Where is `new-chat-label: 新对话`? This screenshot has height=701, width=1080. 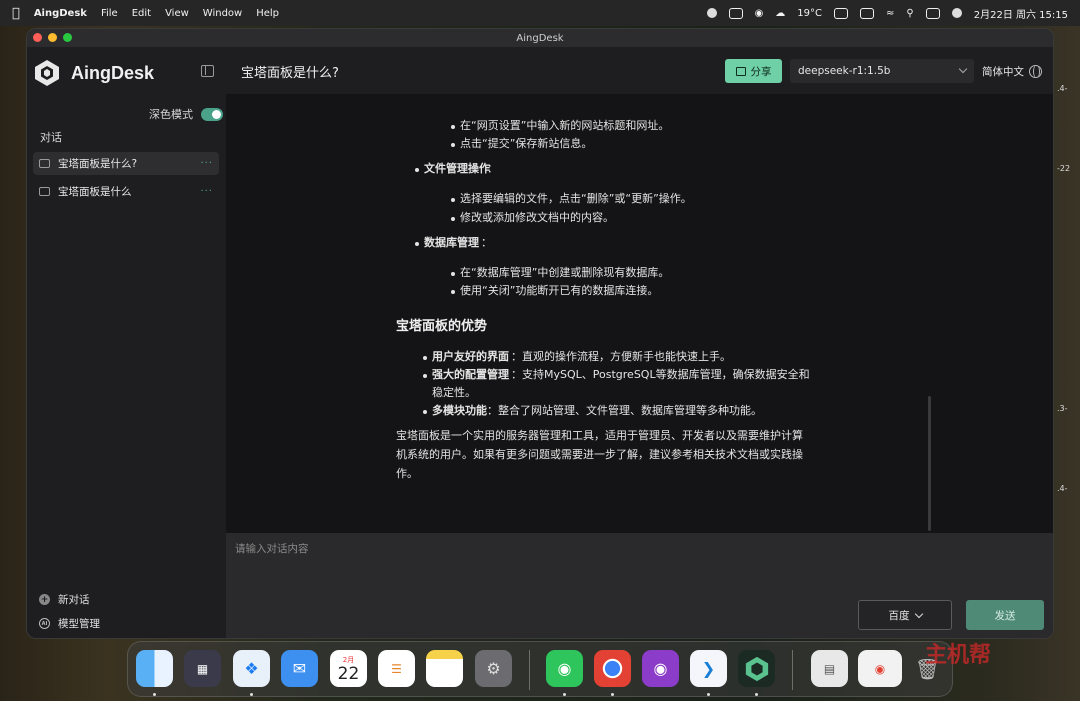 new-chat-label: 新对话 is located at coordinates (74, 600).